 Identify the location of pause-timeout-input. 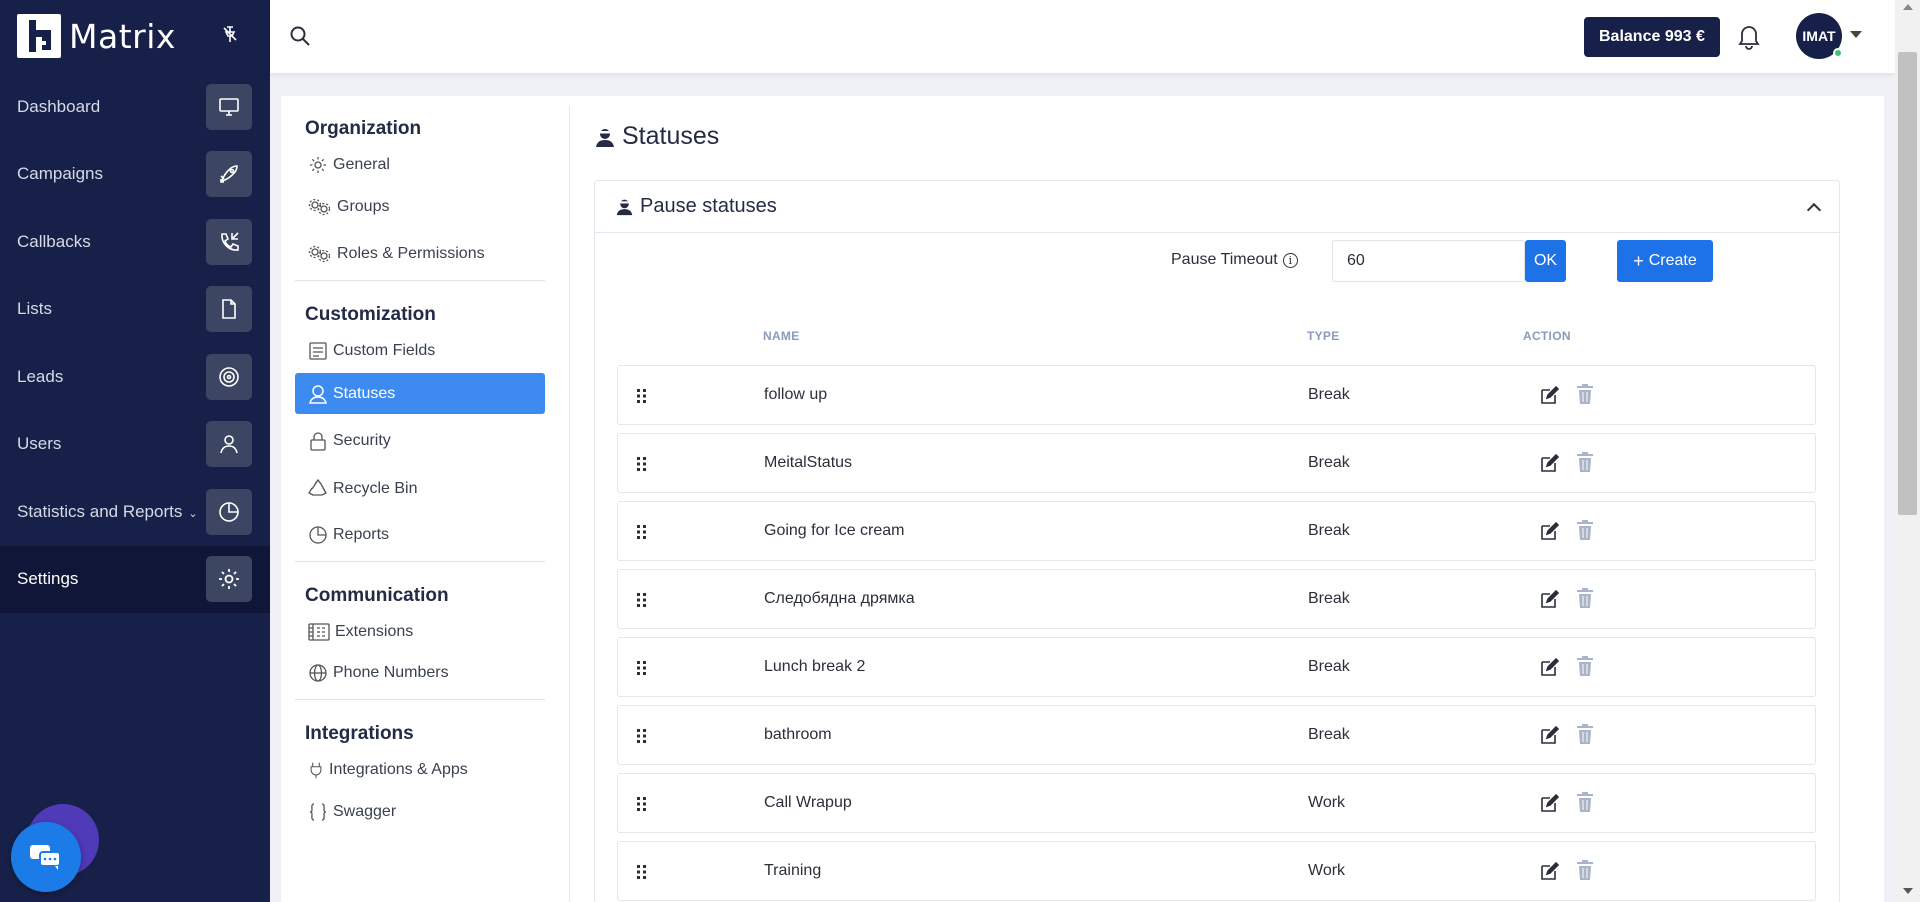
(1428, 261).